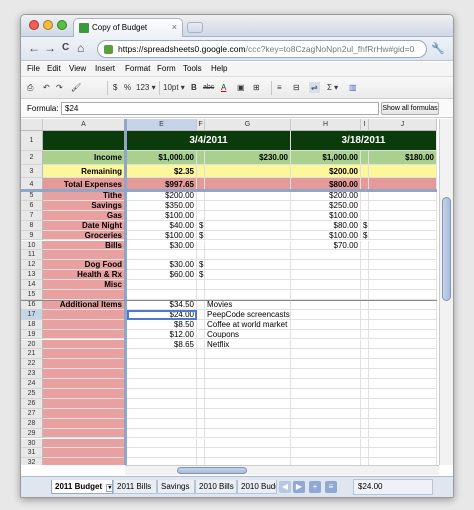  Describe the element at coordinates (162, 413) in the screenshot. I see `cell-e27` at that location.